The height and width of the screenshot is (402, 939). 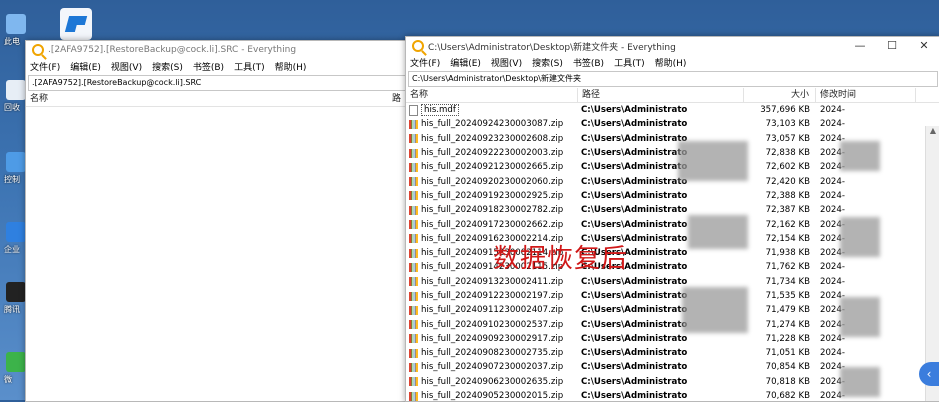 I want to click on minimize-button: —, so click(x=860, y=46).